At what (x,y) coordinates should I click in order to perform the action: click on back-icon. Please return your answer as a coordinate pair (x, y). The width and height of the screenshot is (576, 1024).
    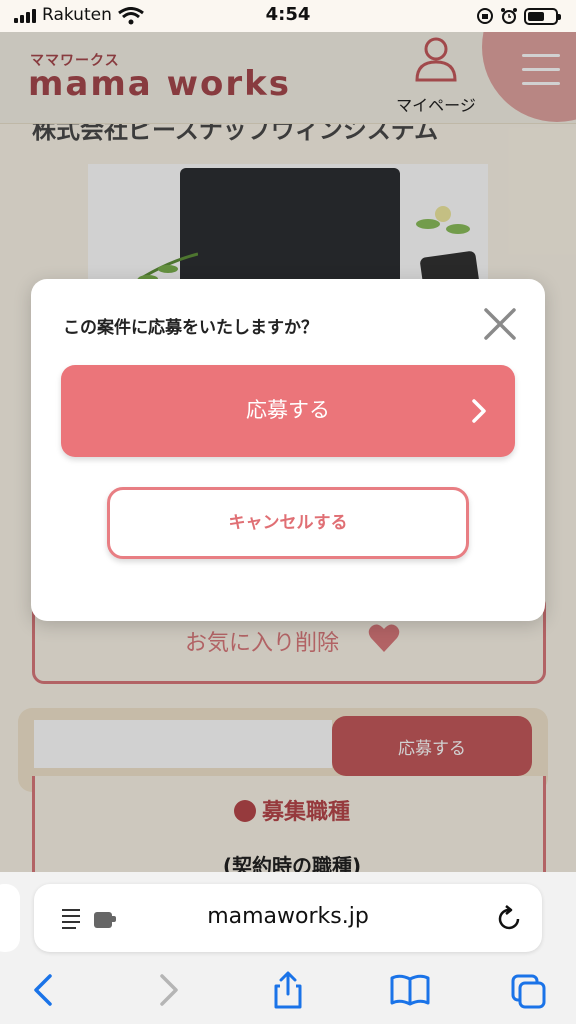
    Looking at the image, I should click on (43, 990).